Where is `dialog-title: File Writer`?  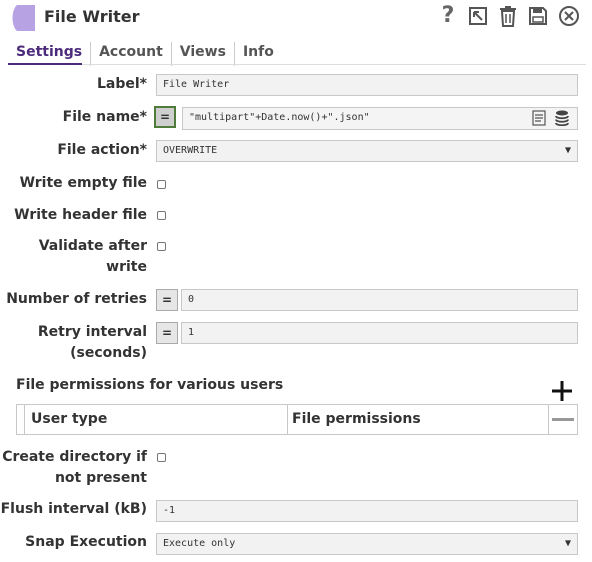
dialog-title: File Writer is located at coordinates (92, 16).